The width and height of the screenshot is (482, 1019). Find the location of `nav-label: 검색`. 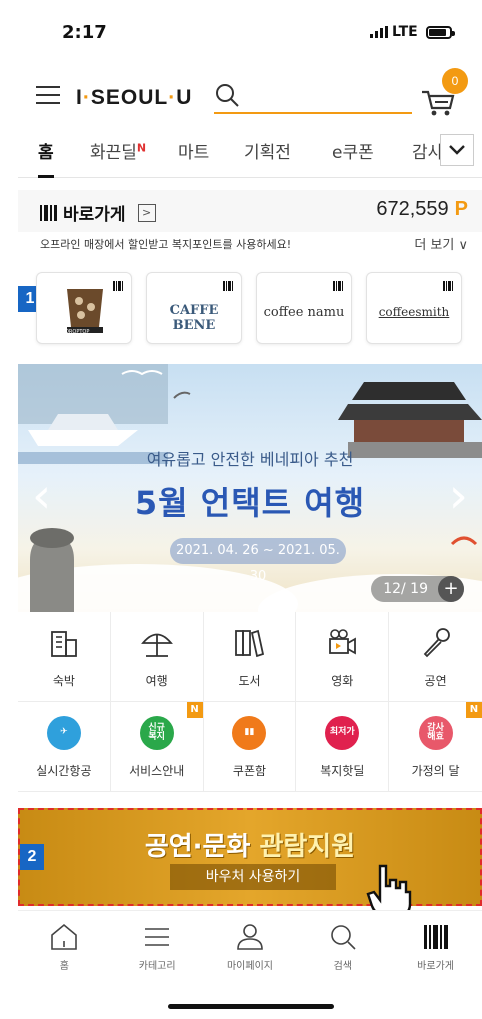

nav-label: 검색 is located at coordinates (342, 966).